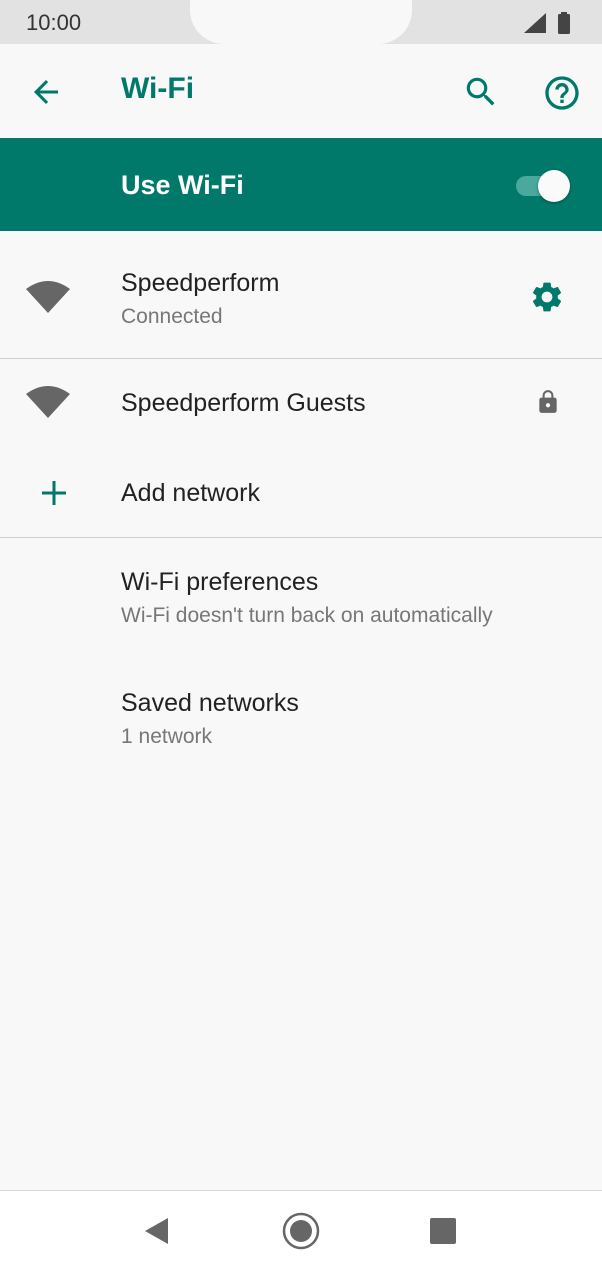 The width and height of the screenshot is (602, 1271). What do you see at coordinates (562, 93) in the screenshot?
I see `help-icon` at bounding box center [562, 93].